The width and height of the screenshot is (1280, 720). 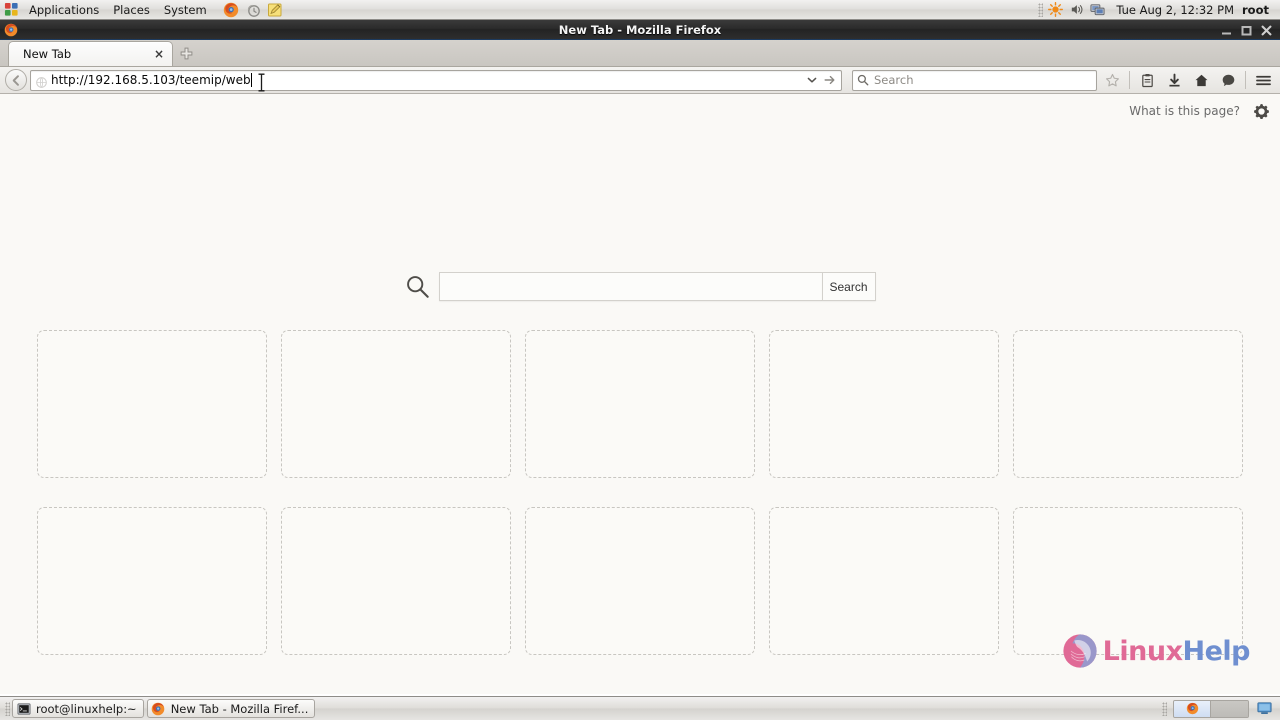 What do you see at coordinates (1175, 10) in the screenshot?
I see `panel-clock: Tue Aug 2, 12:32 PM` at bounding box center [1175, 10].